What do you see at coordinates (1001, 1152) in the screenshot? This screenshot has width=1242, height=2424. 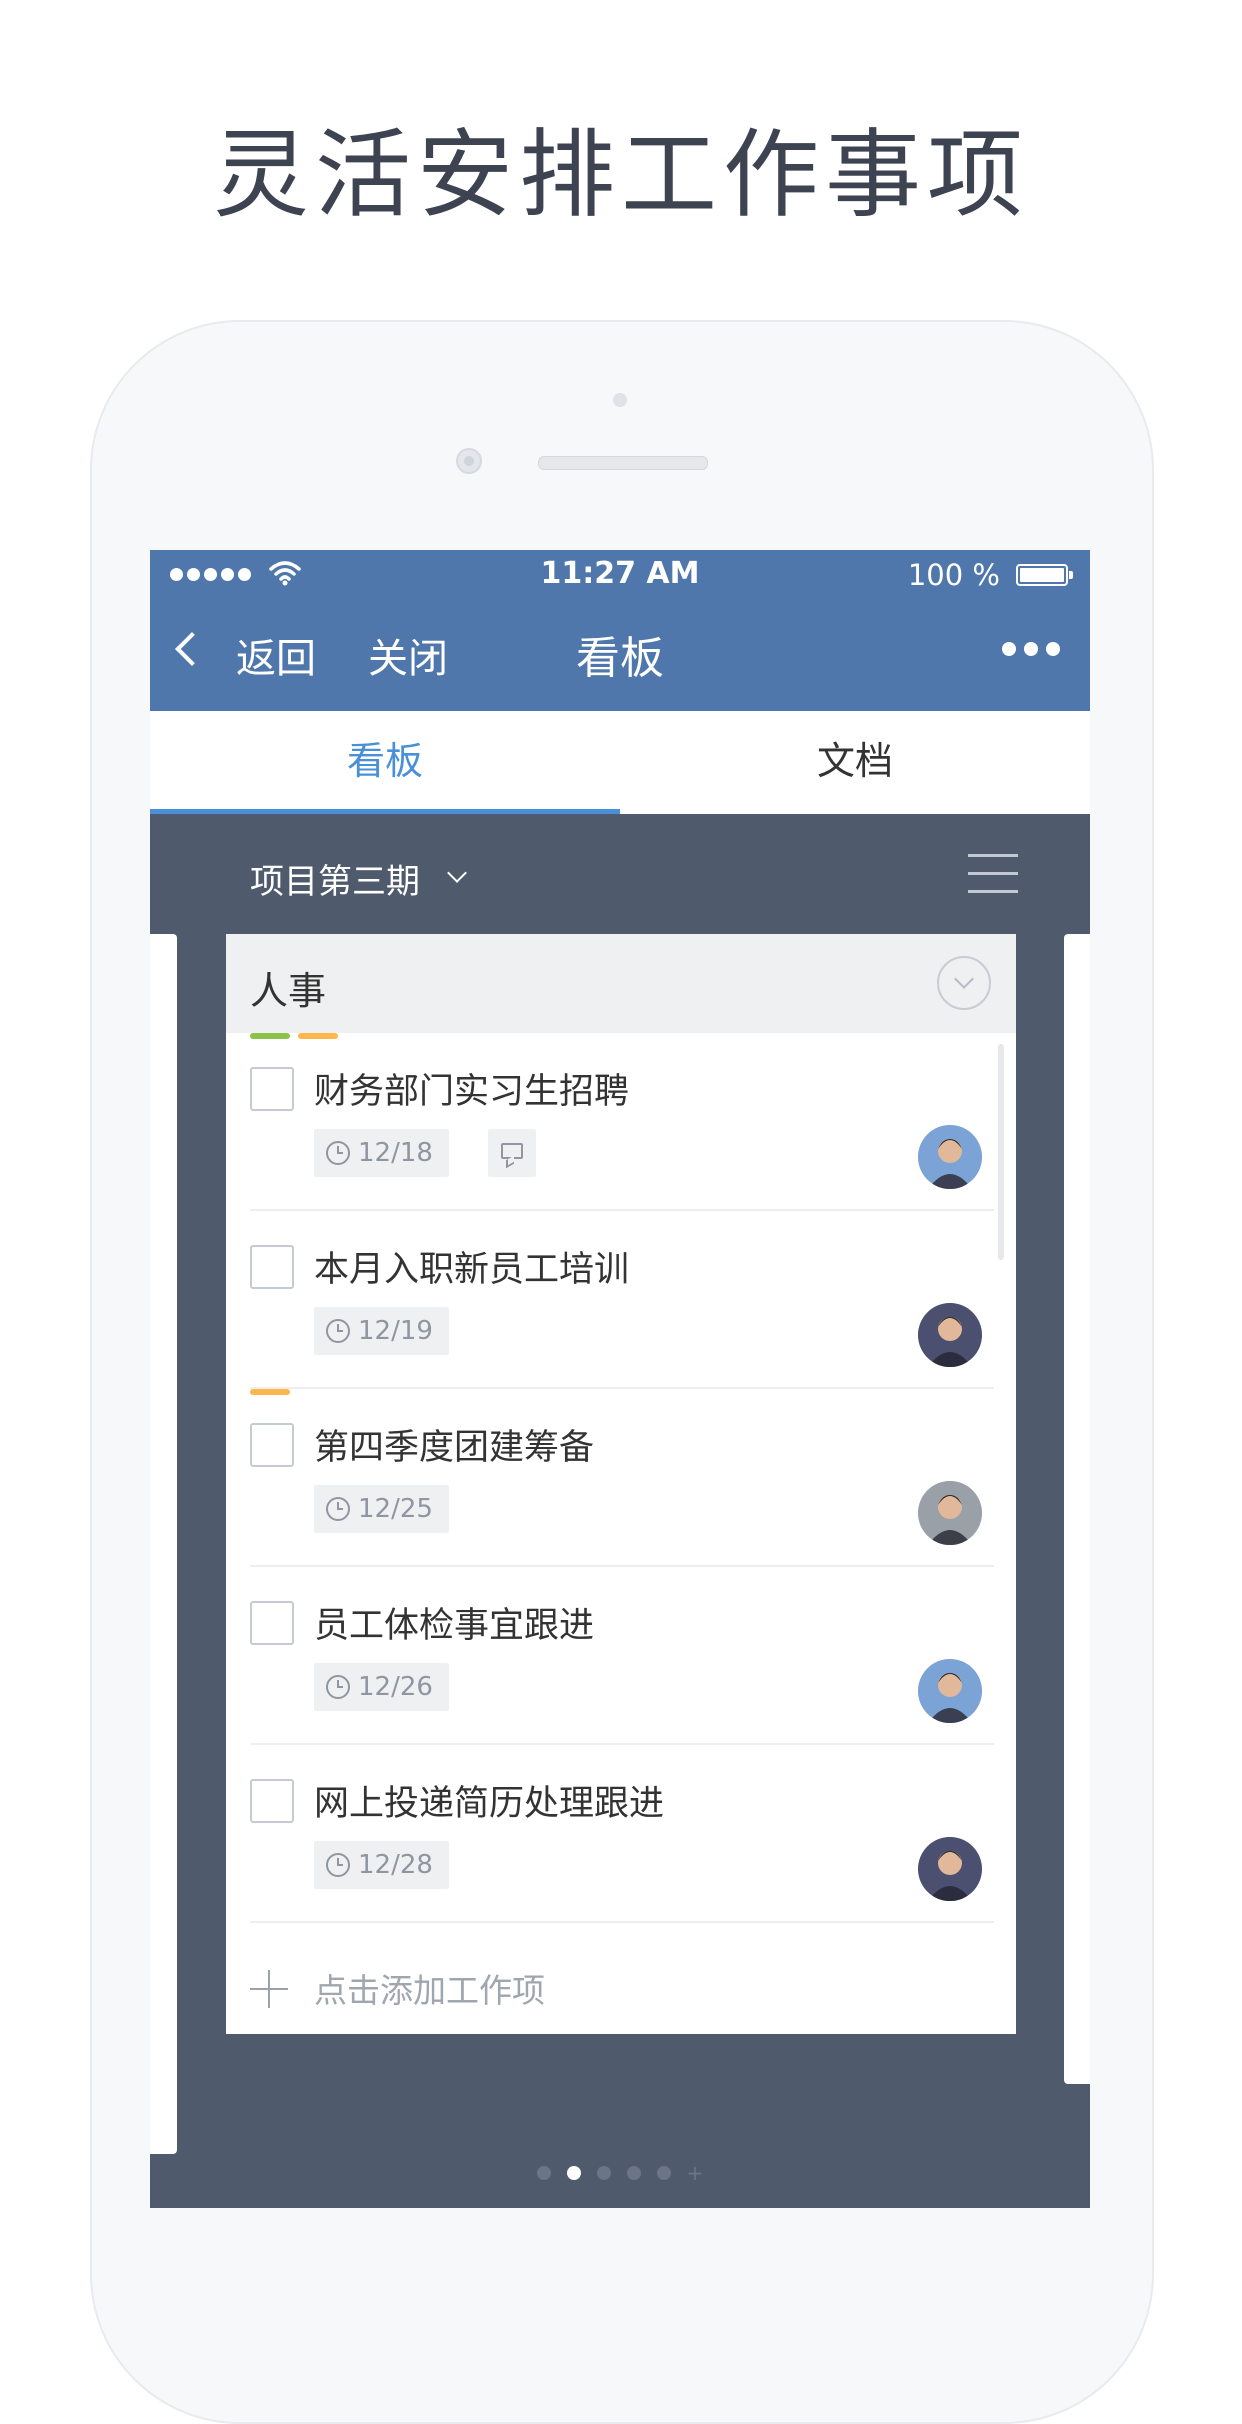 I see `scrollbar` at bounding box center [1001, 1152].